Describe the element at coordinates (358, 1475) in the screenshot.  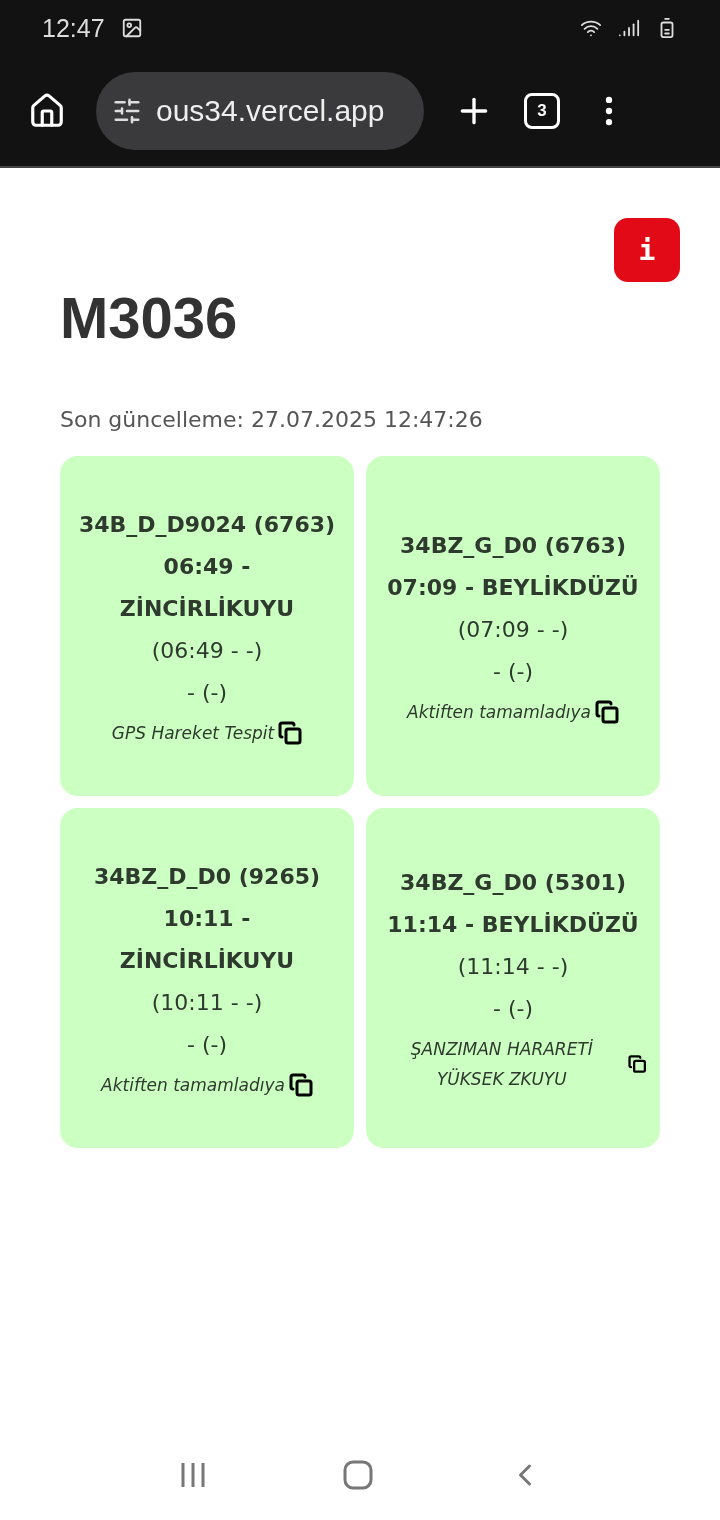
I see `home-nav-icon` at that location.